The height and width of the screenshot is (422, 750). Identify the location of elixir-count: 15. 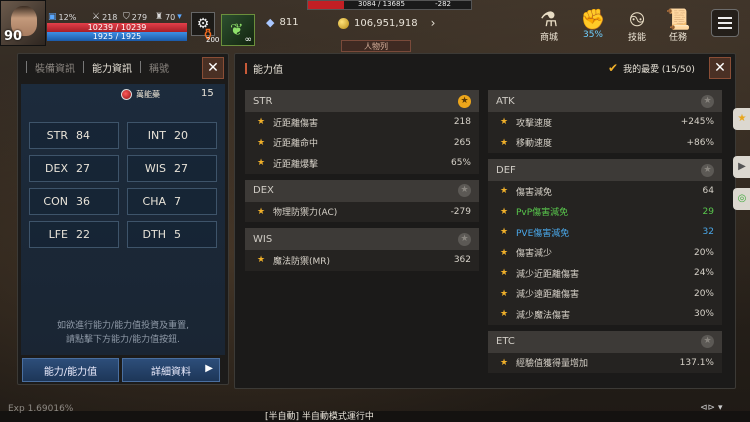
(207, 93).